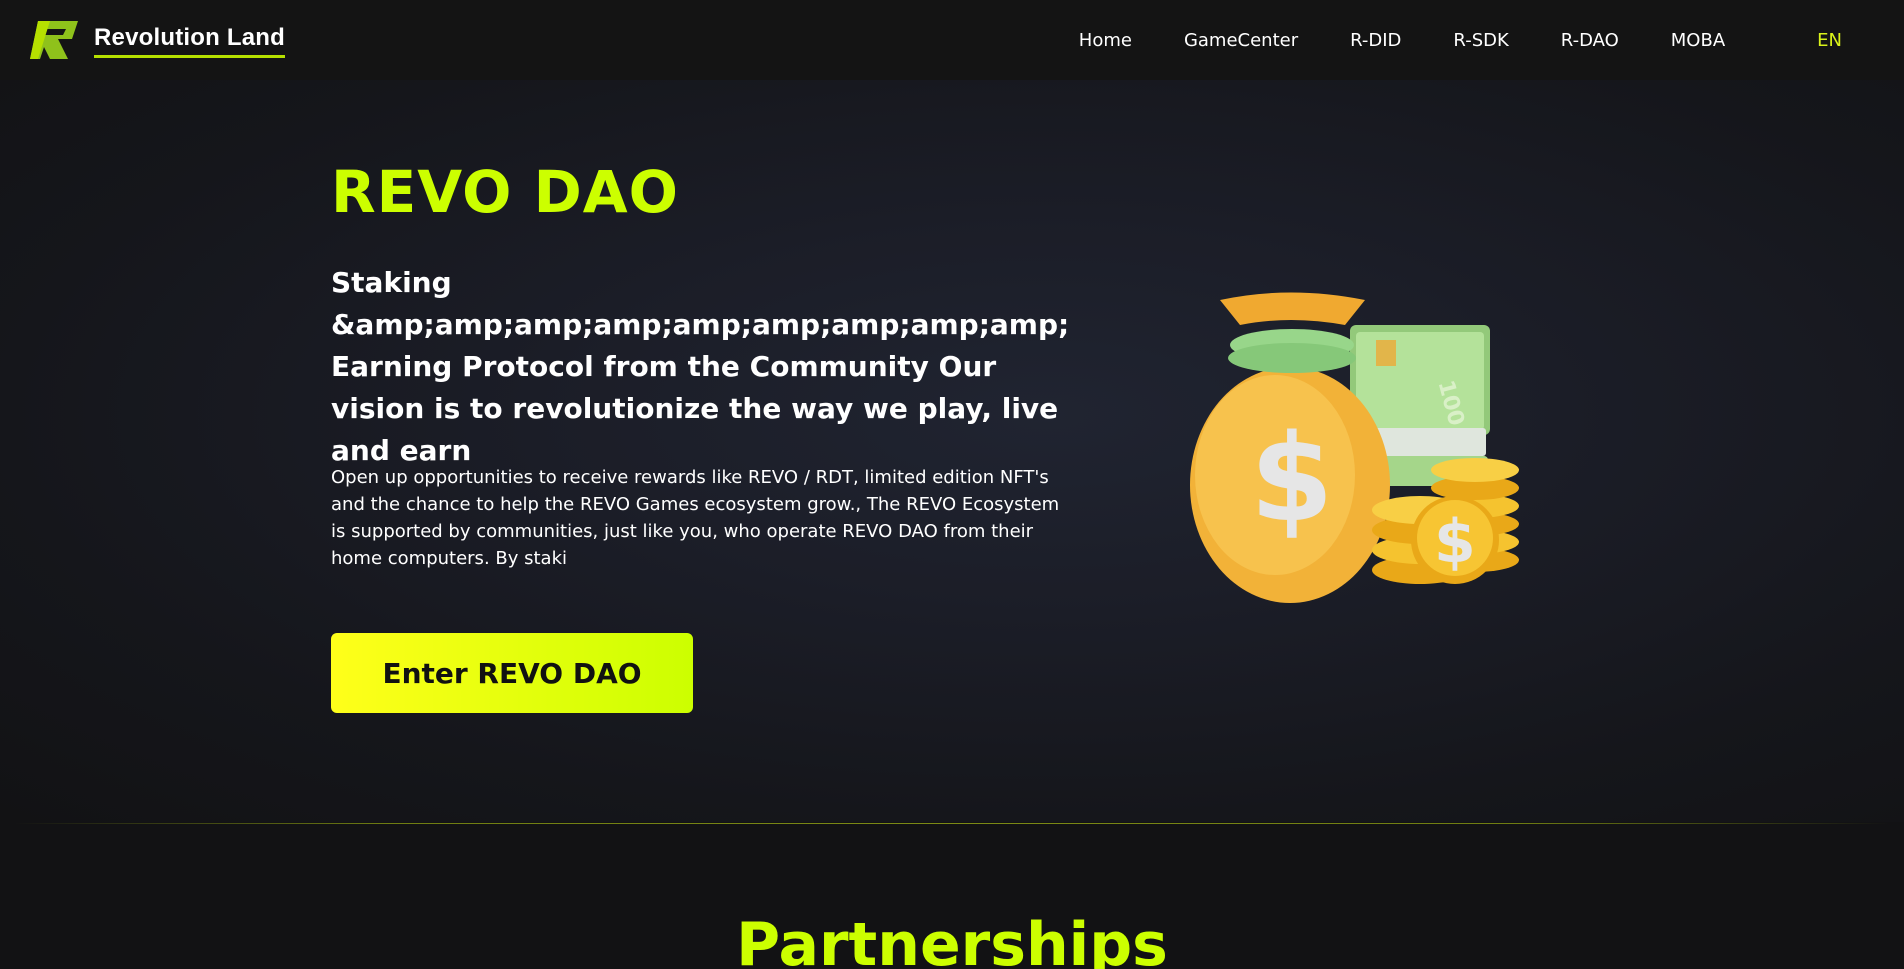  What do you see at coordinates (1105, 40) in the screenshot?
I see `nav-home: Home` at bounding box center [1105, 40].